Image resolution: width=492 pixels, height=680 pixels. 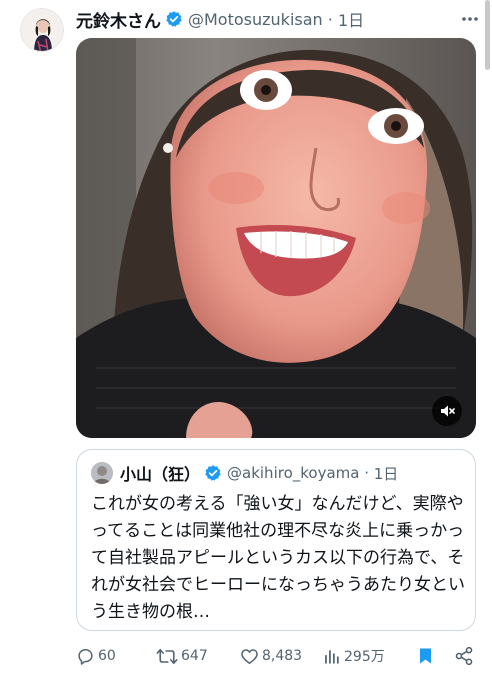 What do you see at coordinates (85, 656) in the screenshot?
I see `reply-icon` at bounding box center [85, 656].